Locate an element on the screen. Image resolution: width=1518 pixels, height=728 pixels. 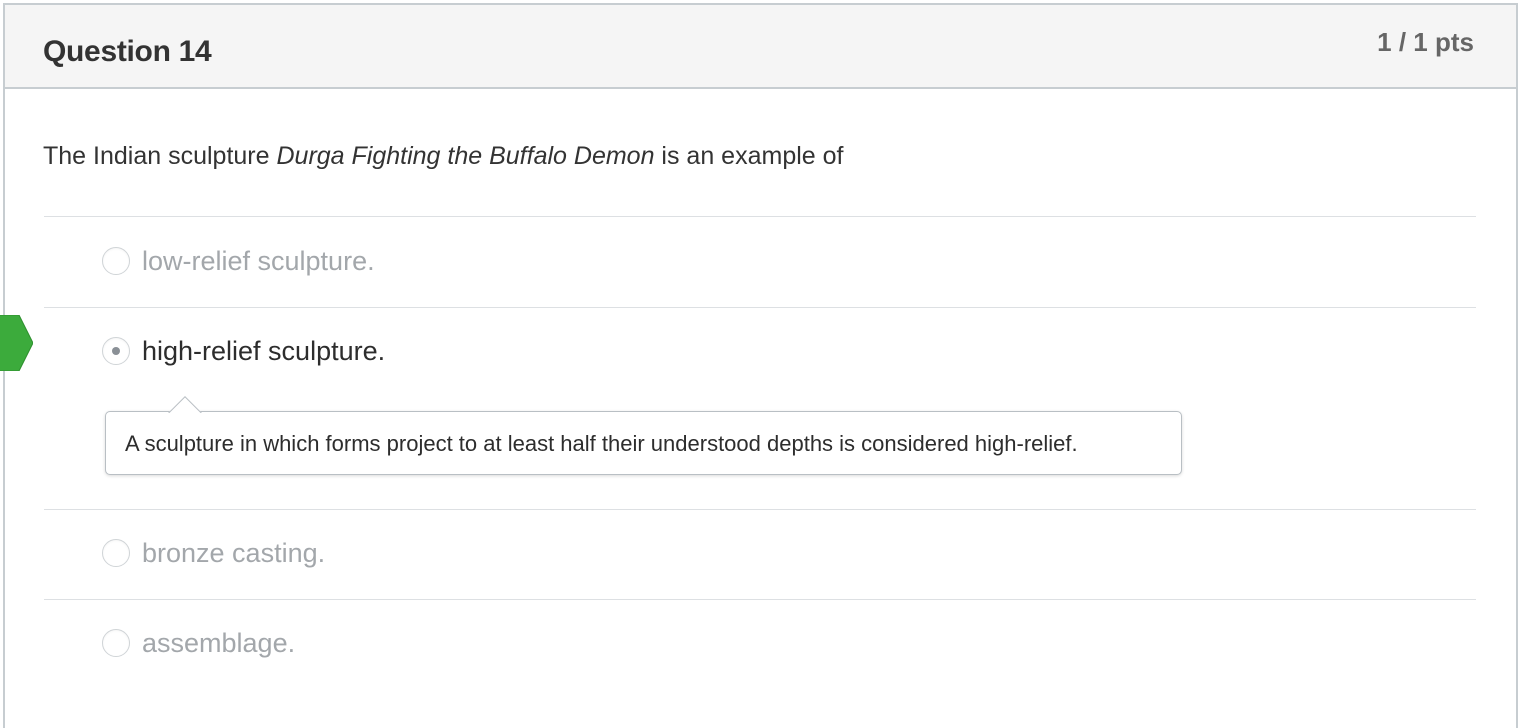
answer-label: assemblage. is located at coordinates (219, 642).